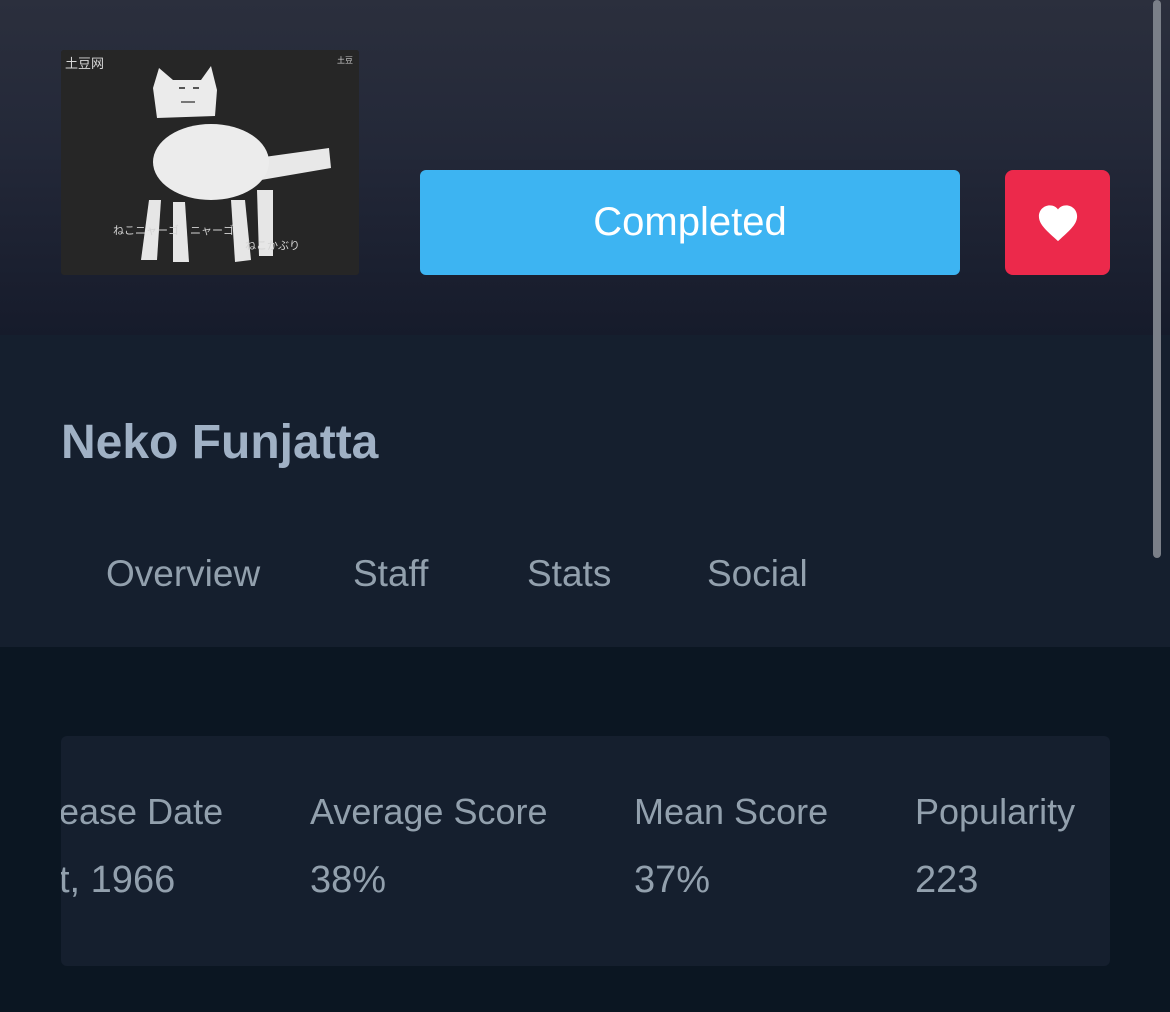  What do you see at coordinates (1157, 279) in the screenshot?
I see `scrollbar` at bounding box center [1157, 279].